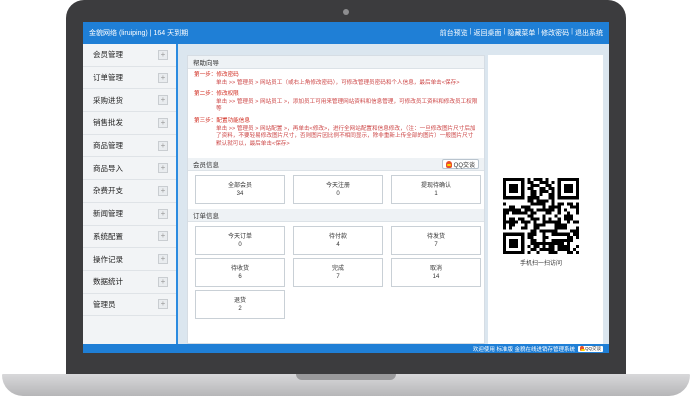 The height and width of the screenshot is (413, 692). I want to click on stat-value: 14, so click(436, 276).